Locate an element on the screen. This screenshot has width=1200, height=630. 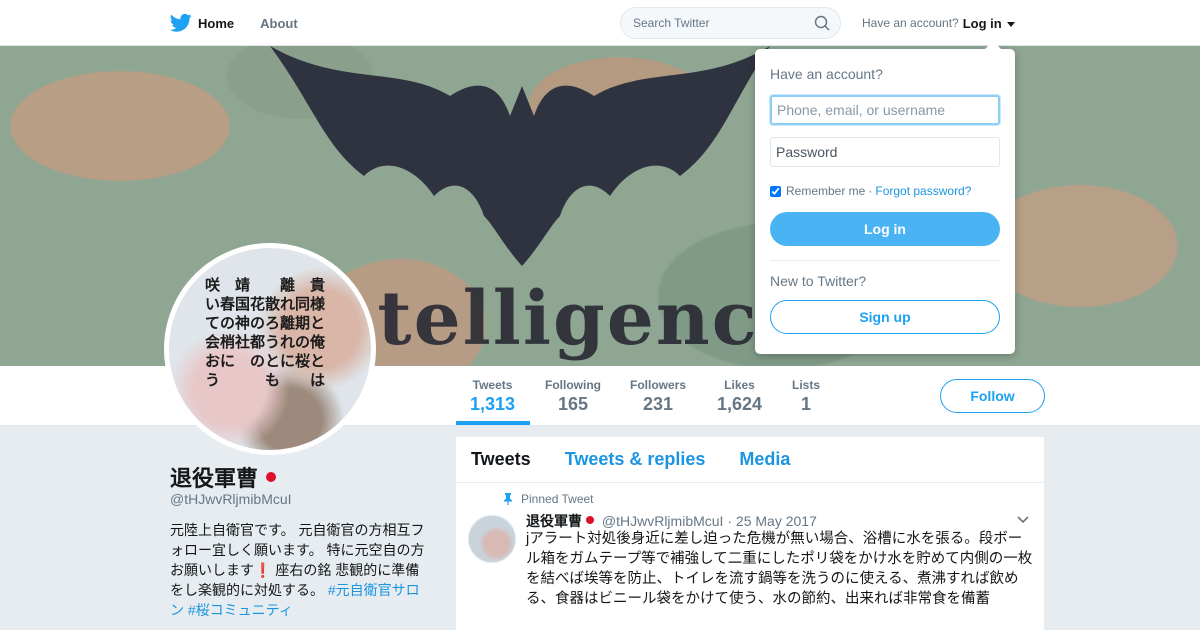
tweet-date: 25 May 2017 is located at coordinates (776, 521).